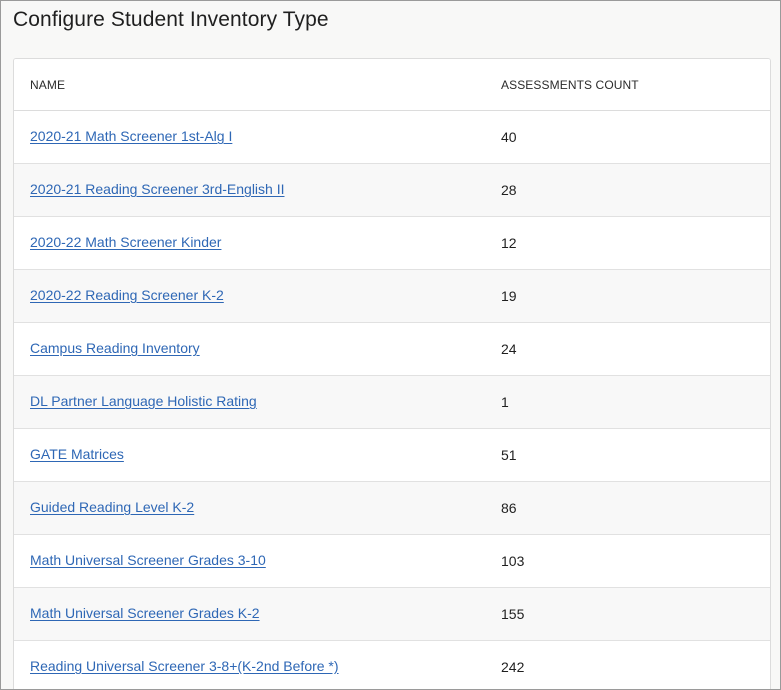 Image resolution: width=781 pixels, height=690 pixels. What do you see at coordinates (392, 561) in the screenshot?
I see `table-row: Math Universal Screener Grades 3-10 103` at bounding box center [392, 561].